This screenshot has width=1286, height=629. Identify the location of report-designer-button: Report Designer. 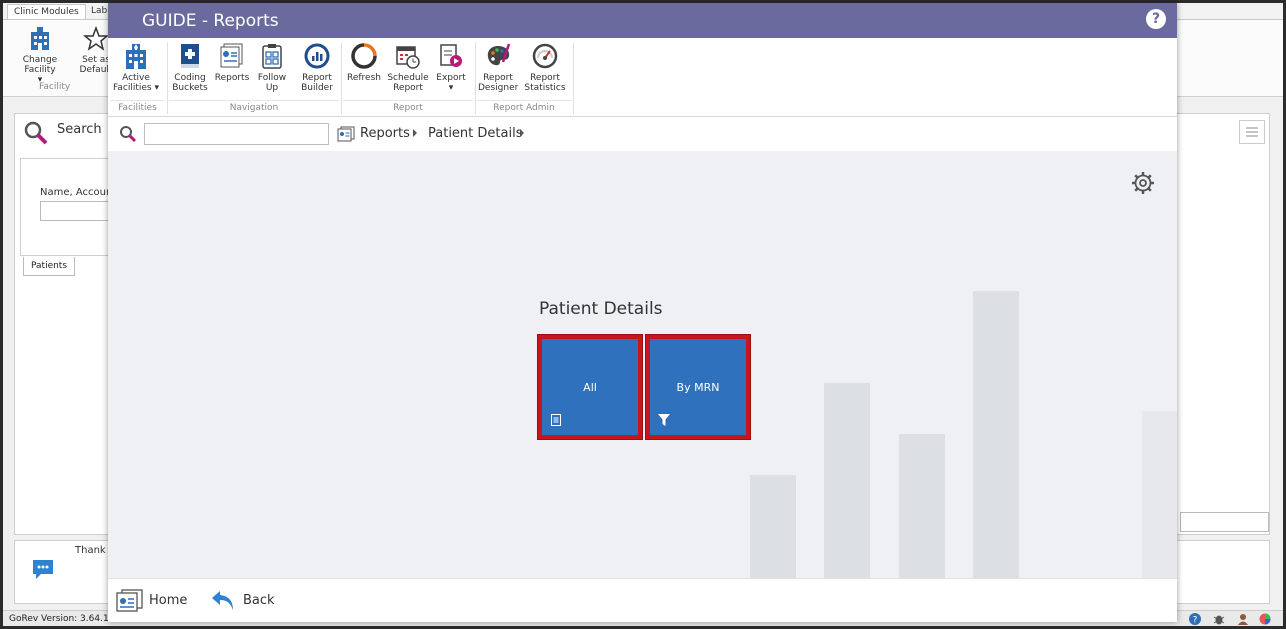
(498, 67).